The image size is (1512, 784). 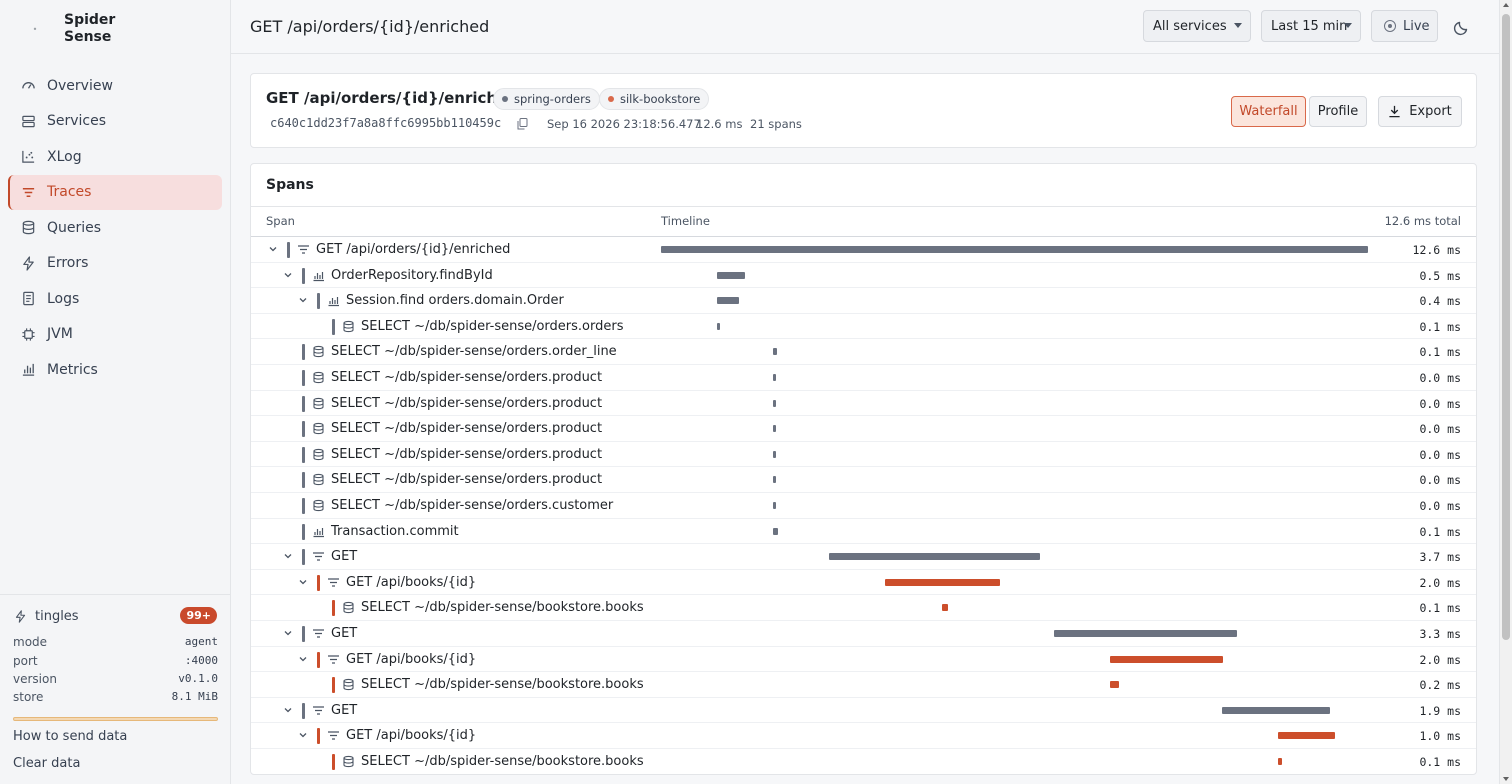 What do you see at coordinates (863, 711) in the screenshot?
I see `span-row: GET 1.9 ms` at bounding box center [863, 711].